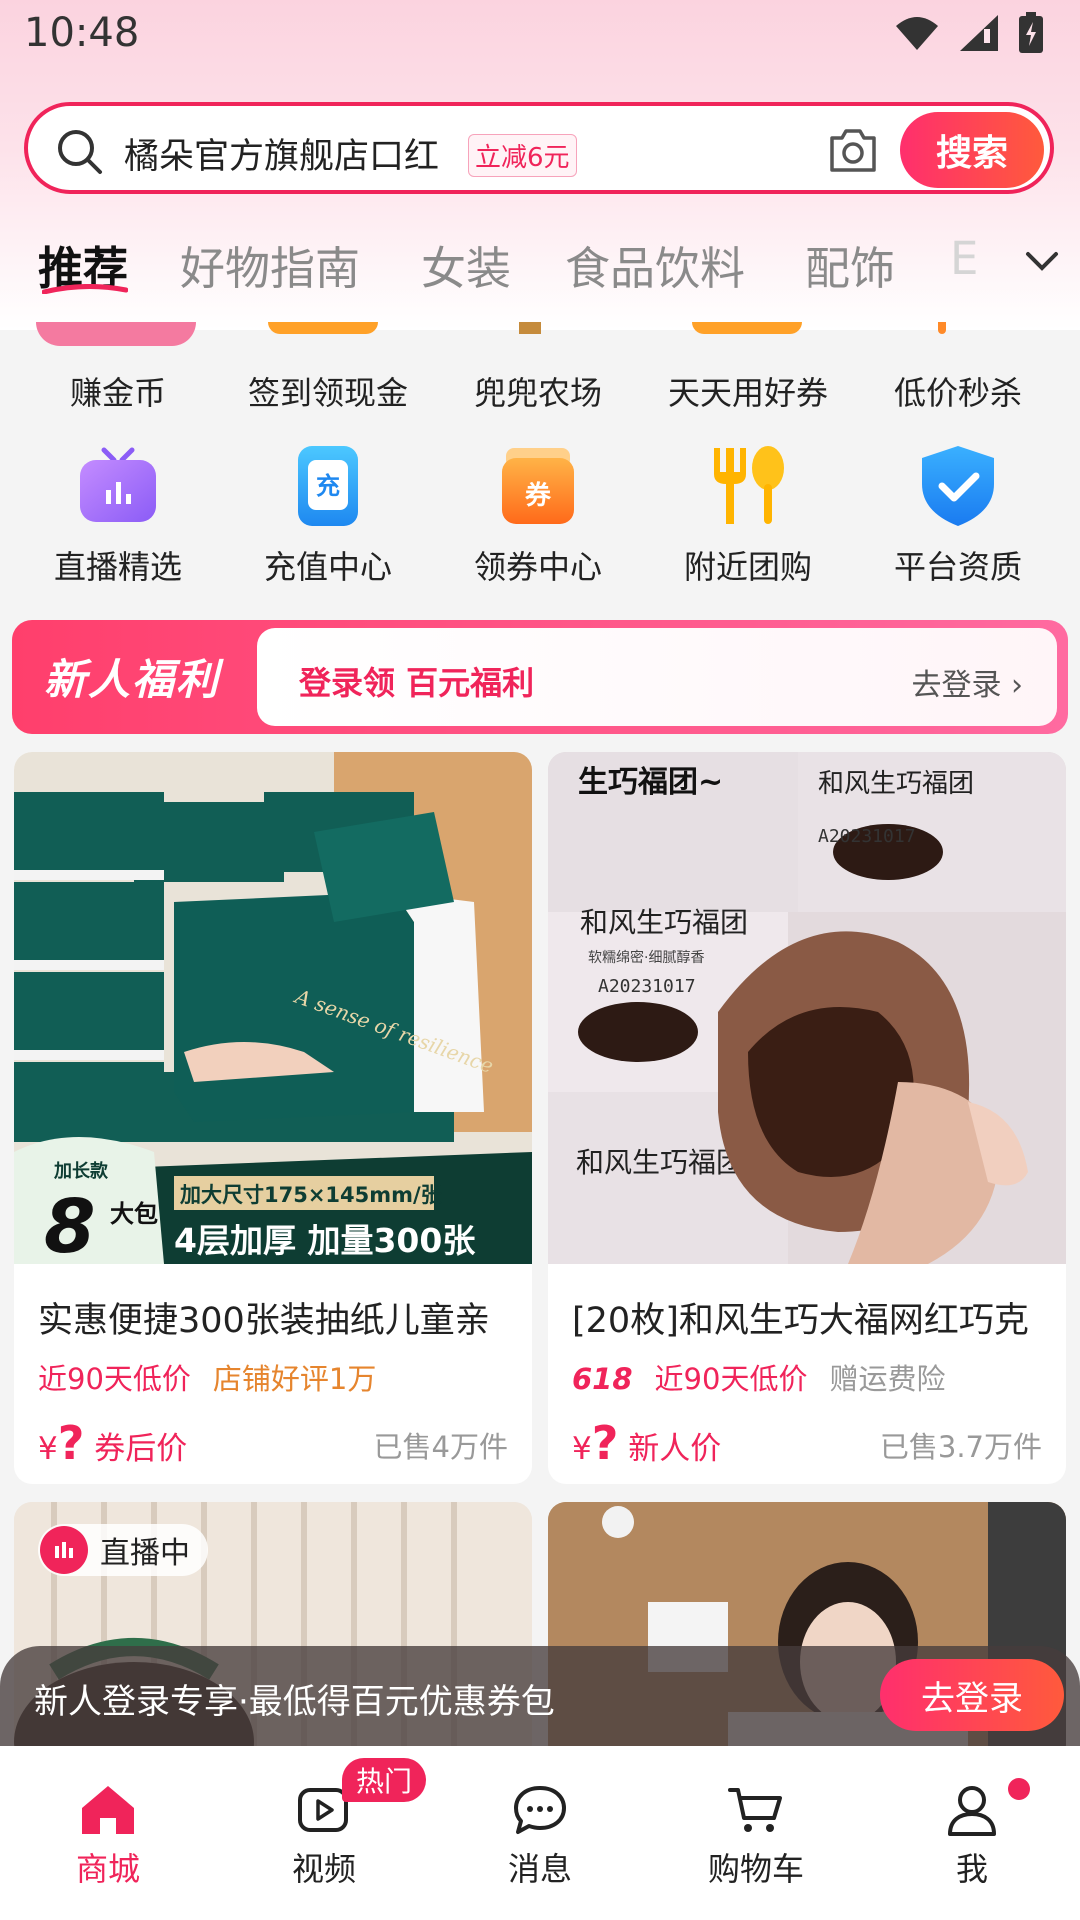 The height and width of the screenshot is (1920, 1080). I want to click on search-icon, so click(80, 152).